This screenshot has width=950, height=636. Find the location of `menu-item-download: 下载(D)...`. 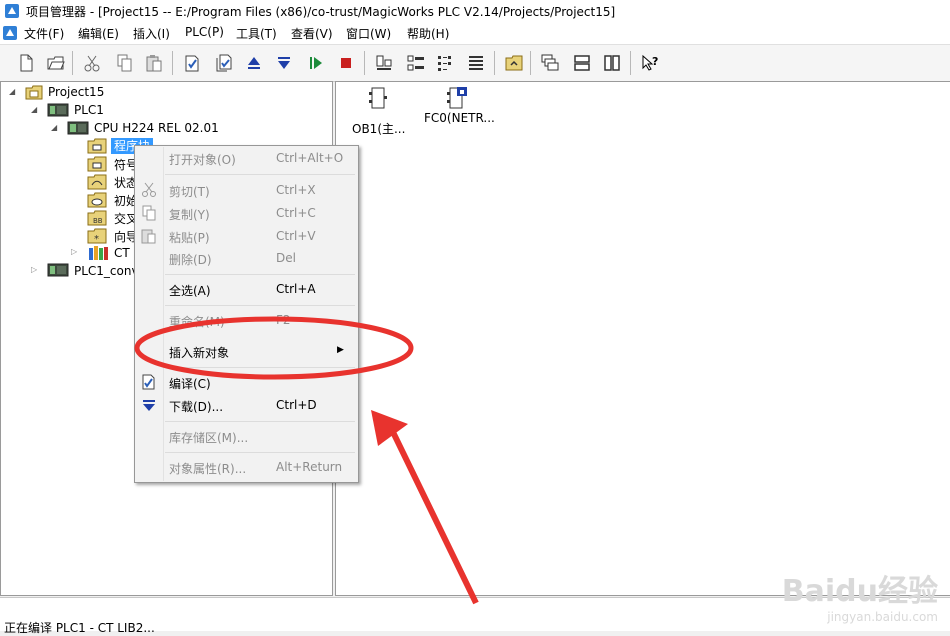

menu-item-download: 下载(D)... is located at coordinates (196, 406).